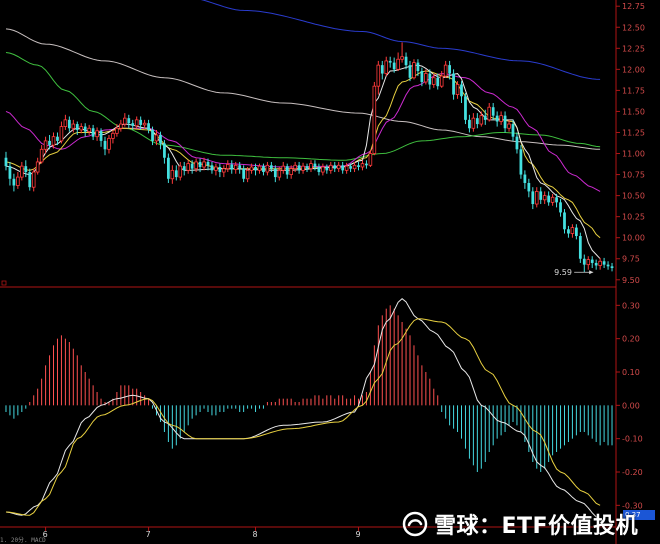  Describe the element at coordinates (633, 111) in the screenshot. I see `price-ytick-label: 11.50` at that location.